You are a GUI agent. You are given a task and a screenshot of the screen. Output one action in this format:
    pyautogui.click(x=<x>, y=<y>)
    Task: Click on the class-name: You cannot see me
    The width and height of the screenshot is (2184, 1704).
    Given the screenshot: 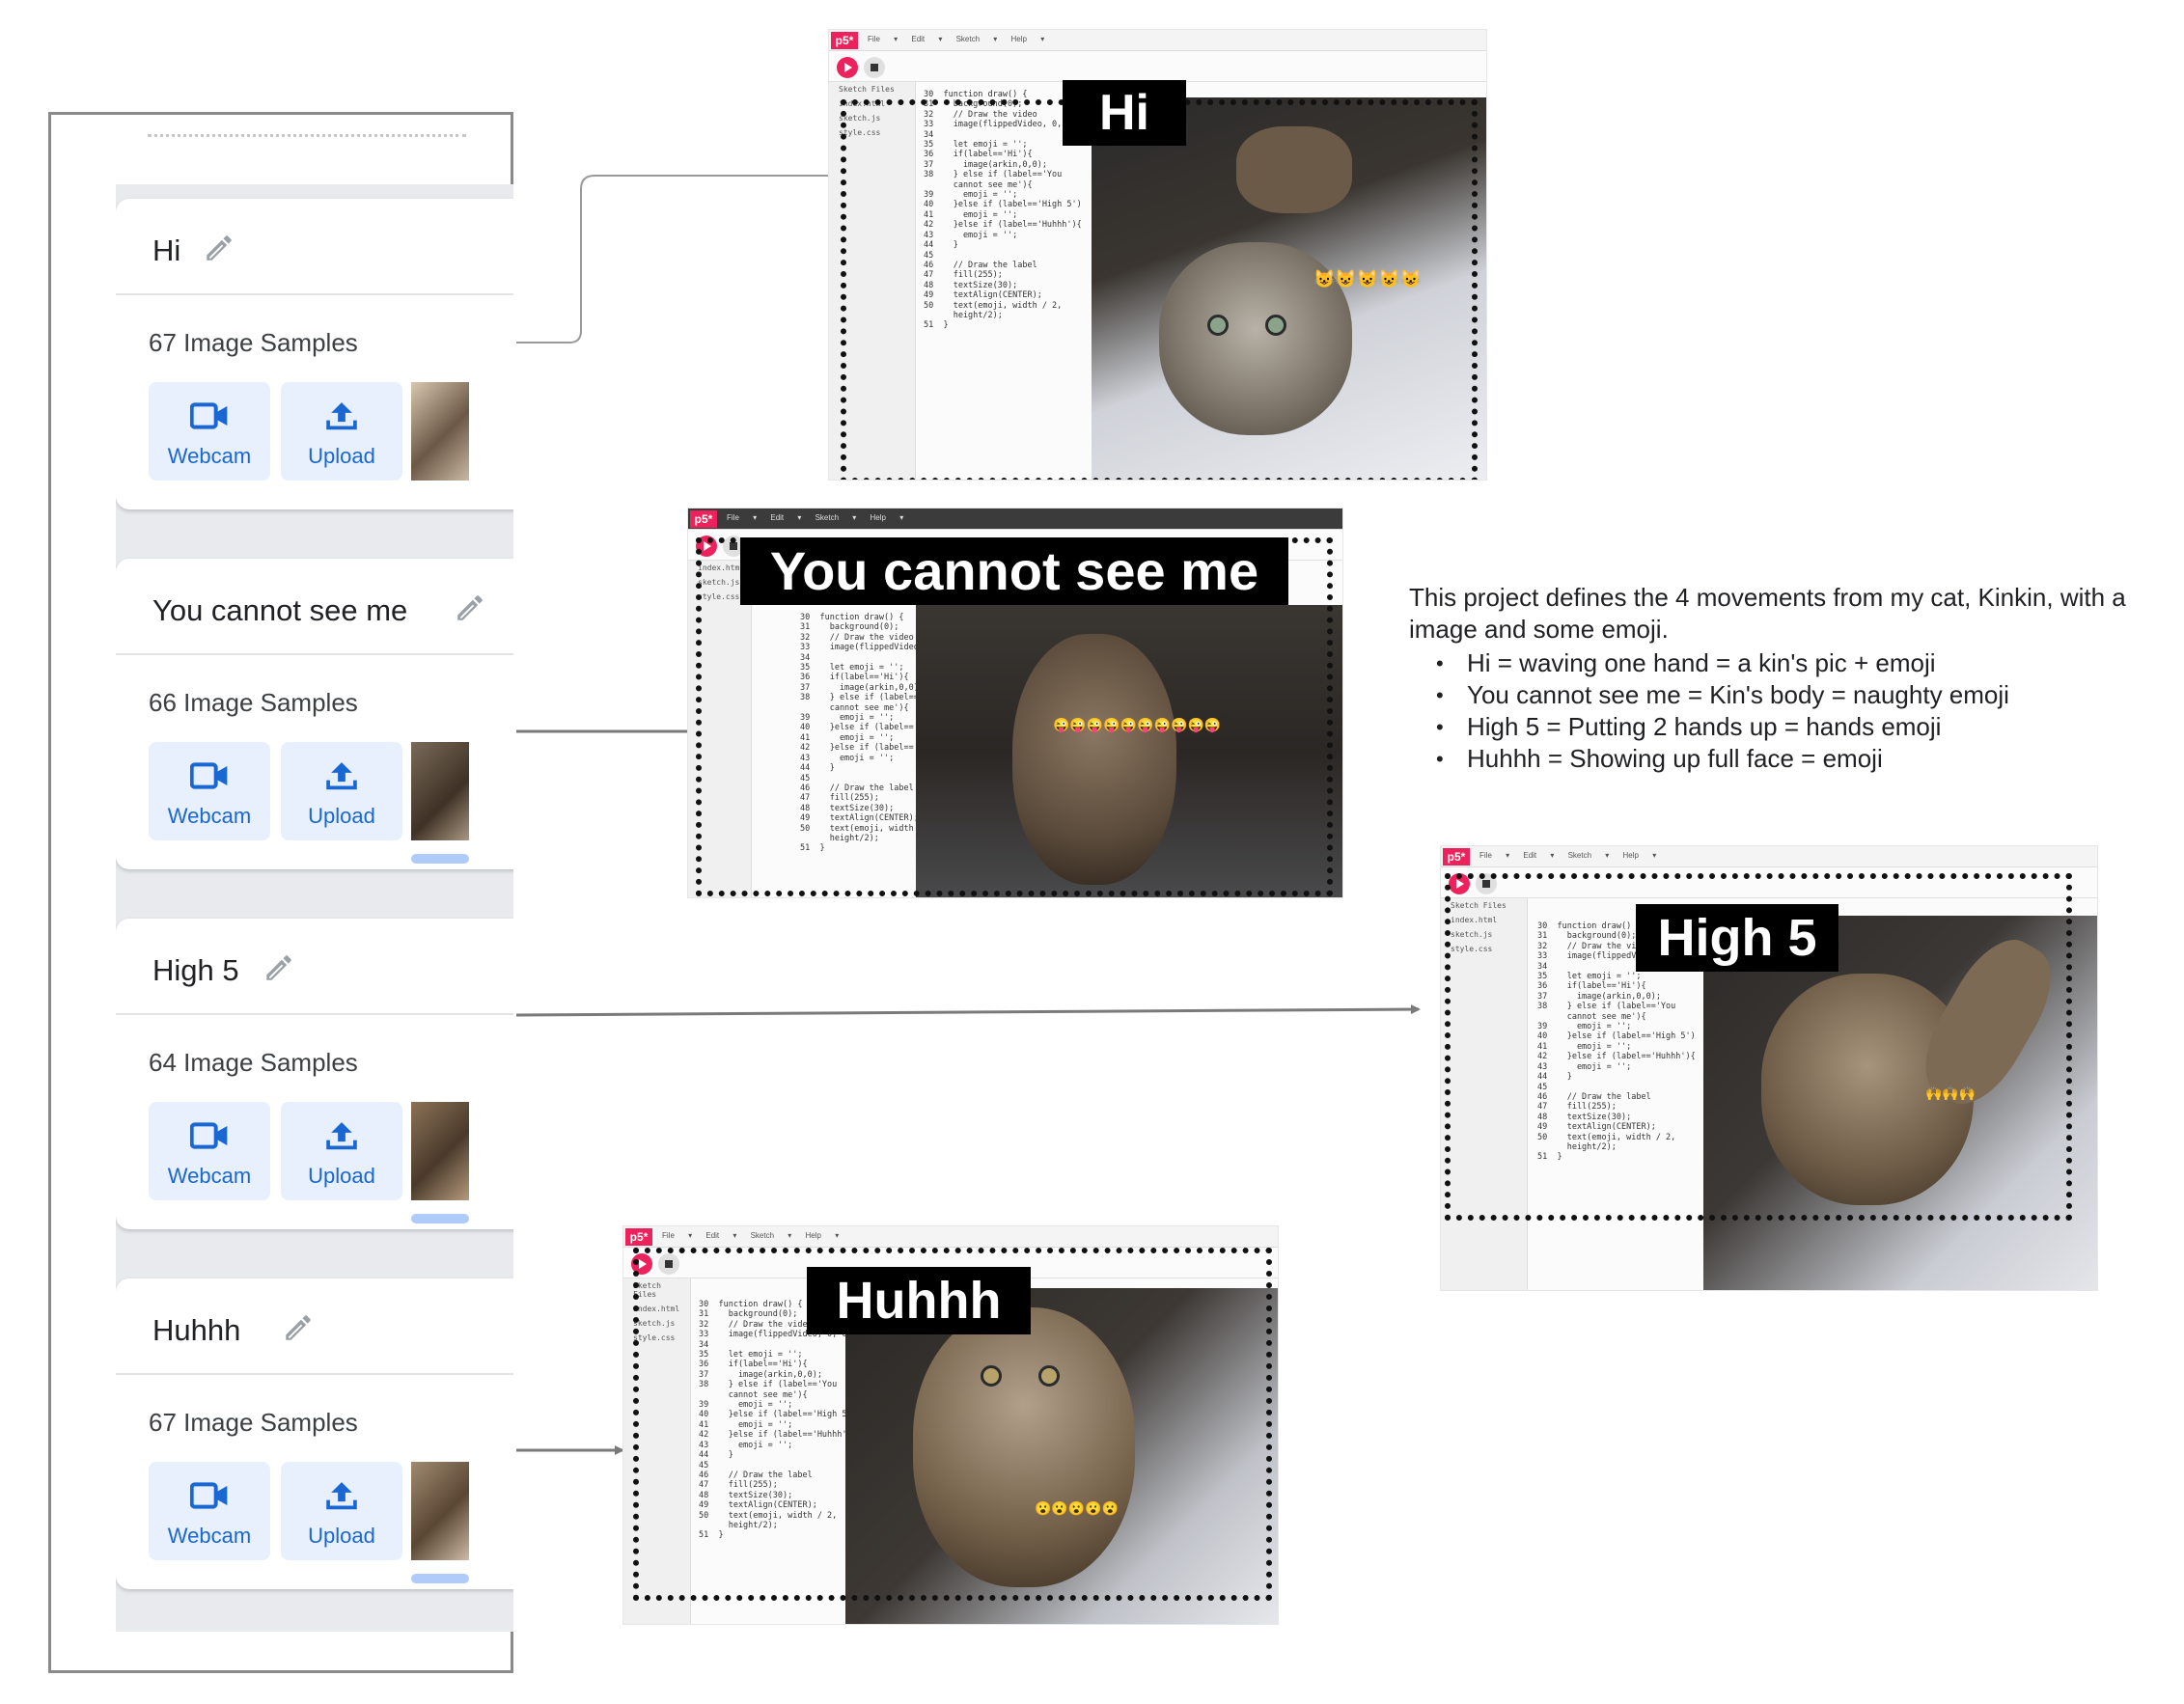 What is the action you would take?
    pyautogui.click(x=280, y=610)
    